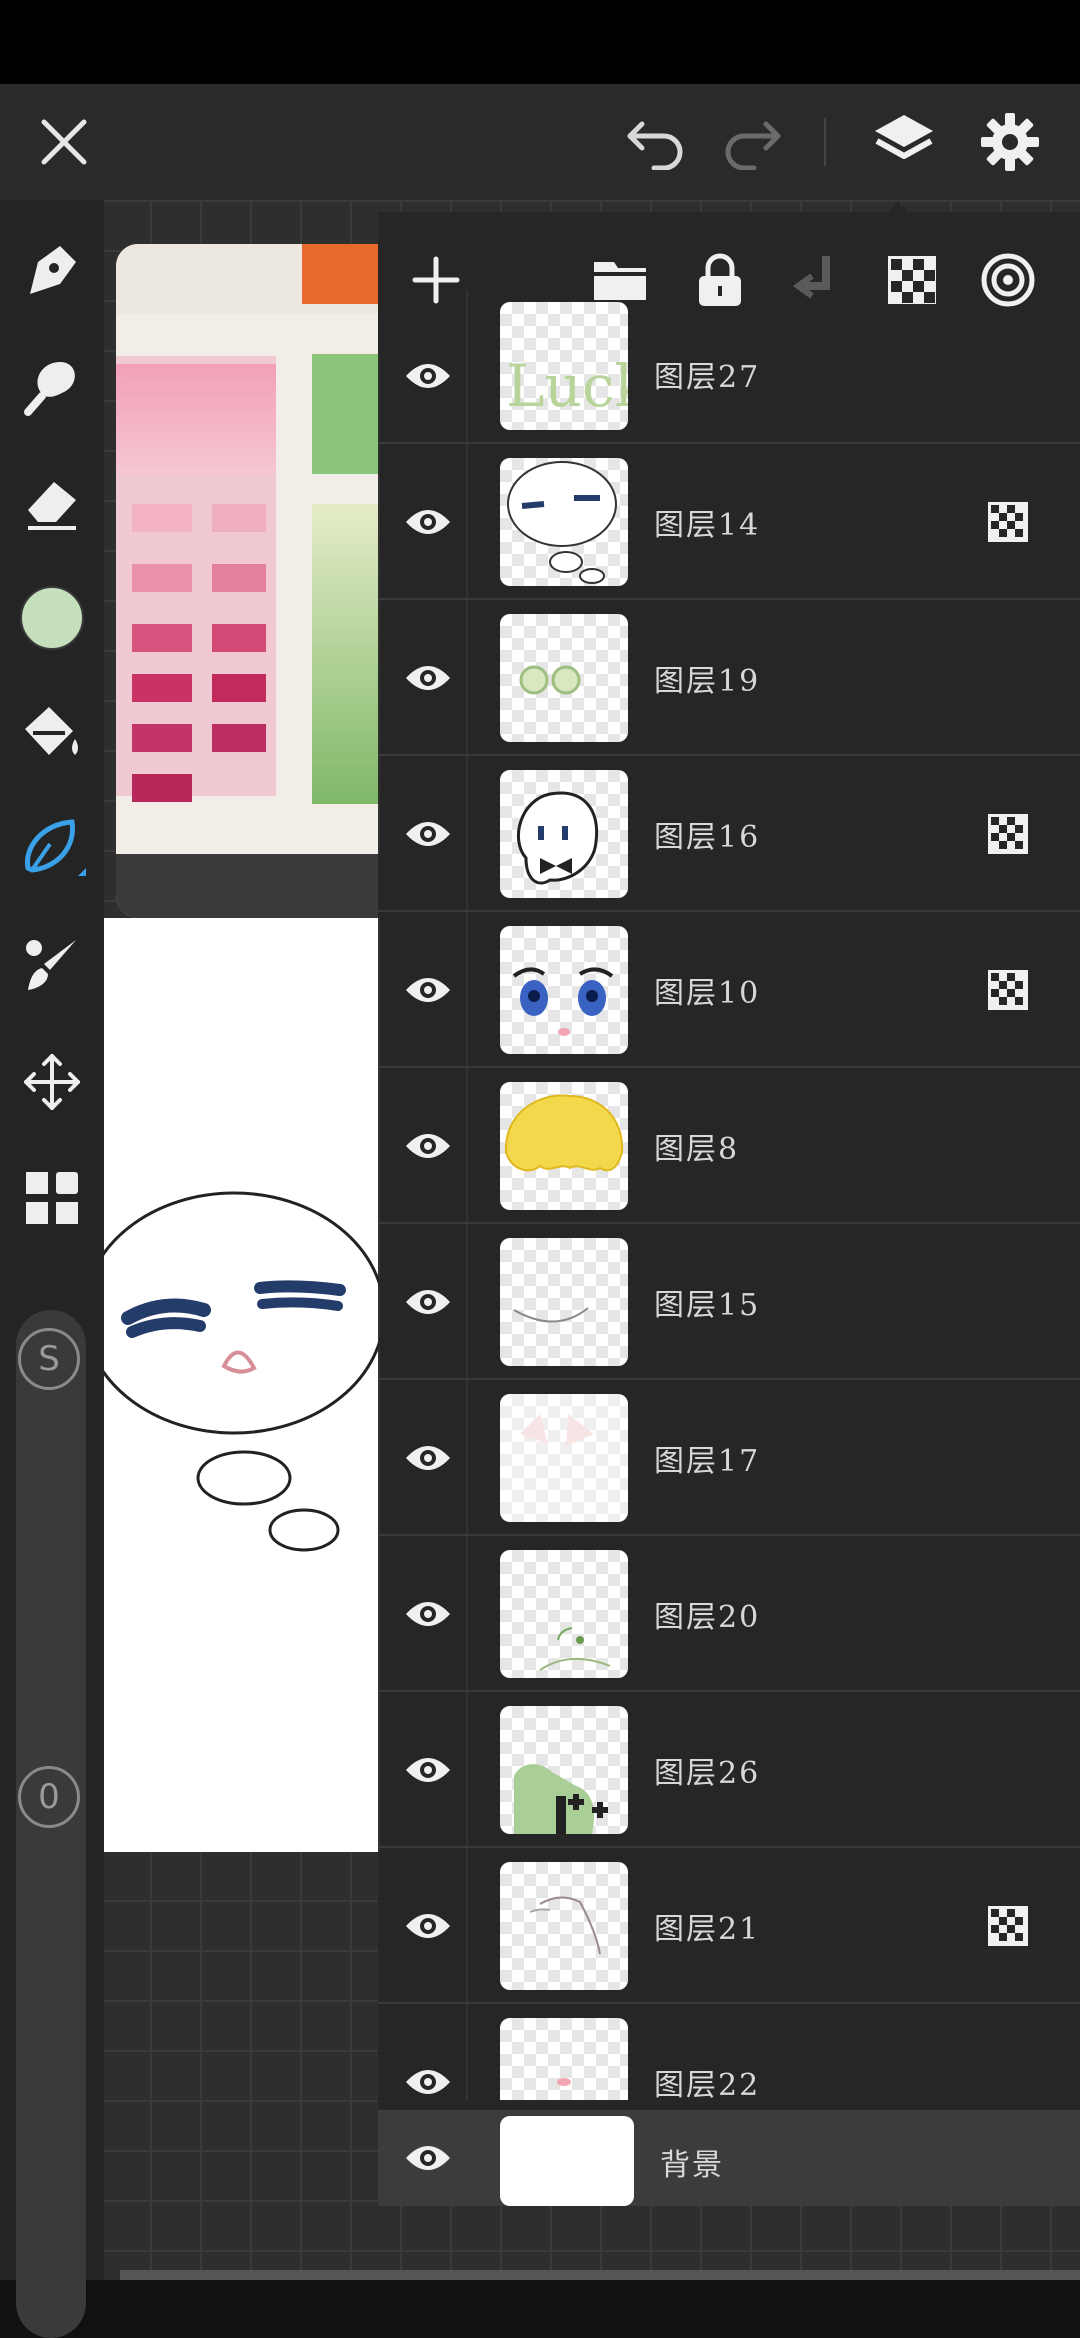  Describe the element at coordinates (656, 142) in the screenshot. I see `undo-icon` at that location.